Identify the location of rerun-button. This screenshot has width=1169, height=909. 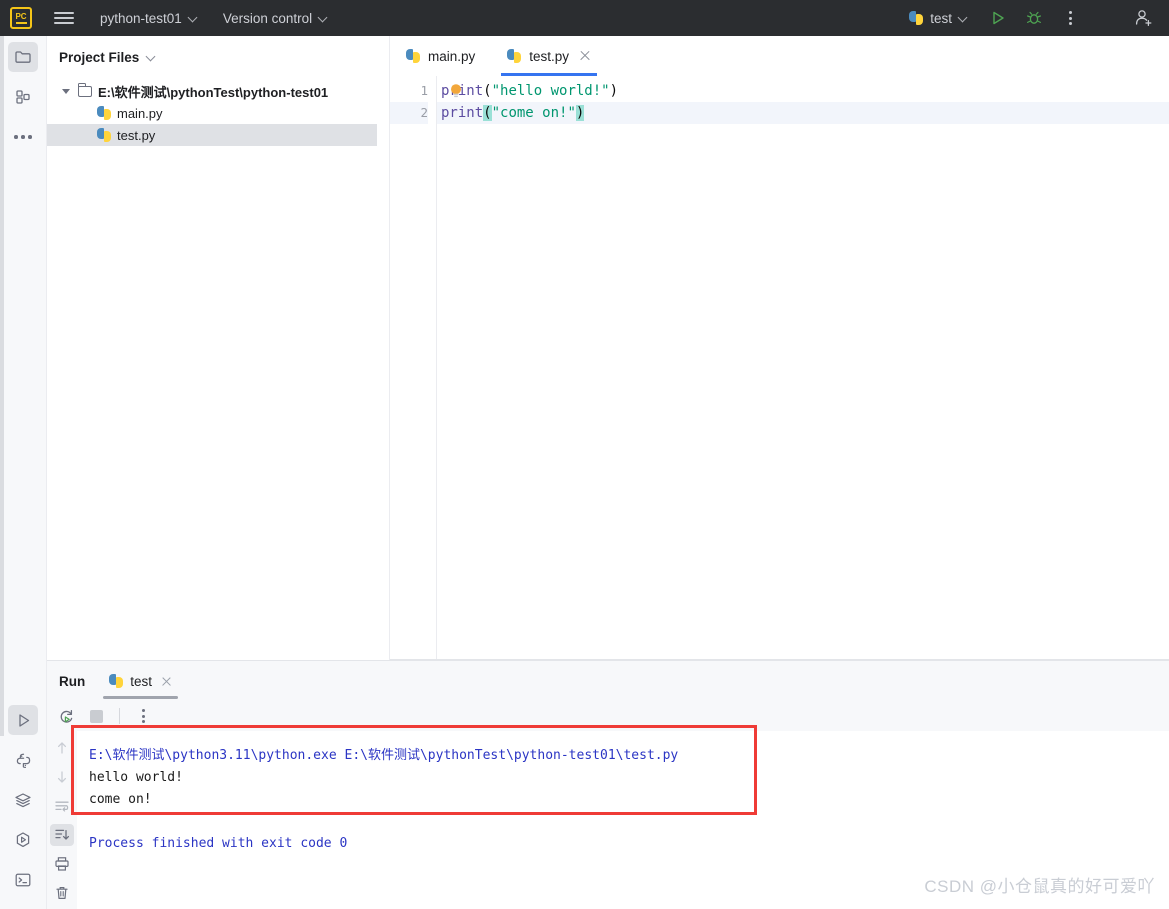
(66, 716).